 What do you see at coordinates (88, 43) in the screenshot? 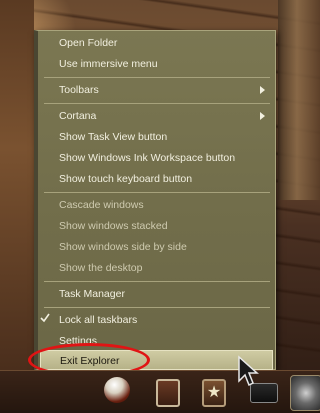
I see `menu-item-label: Open Folder` at bounding box center [88, 43].